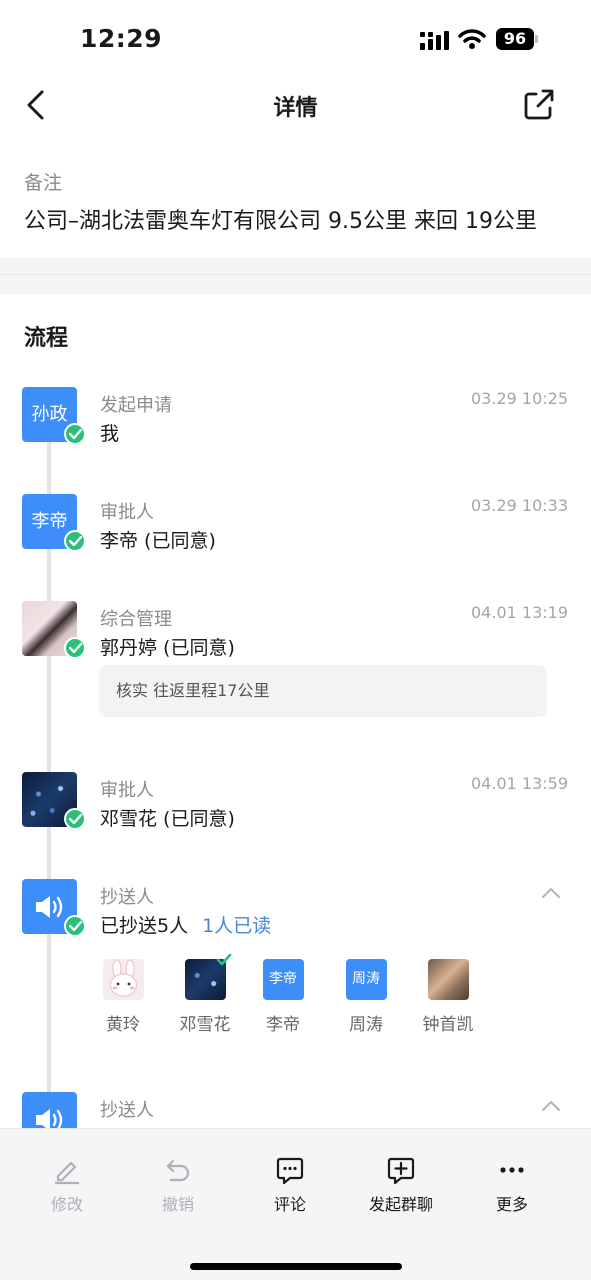  Describe the element at coordinates (67, 1173) in the screenshot. I see `edit-icon` at that location.